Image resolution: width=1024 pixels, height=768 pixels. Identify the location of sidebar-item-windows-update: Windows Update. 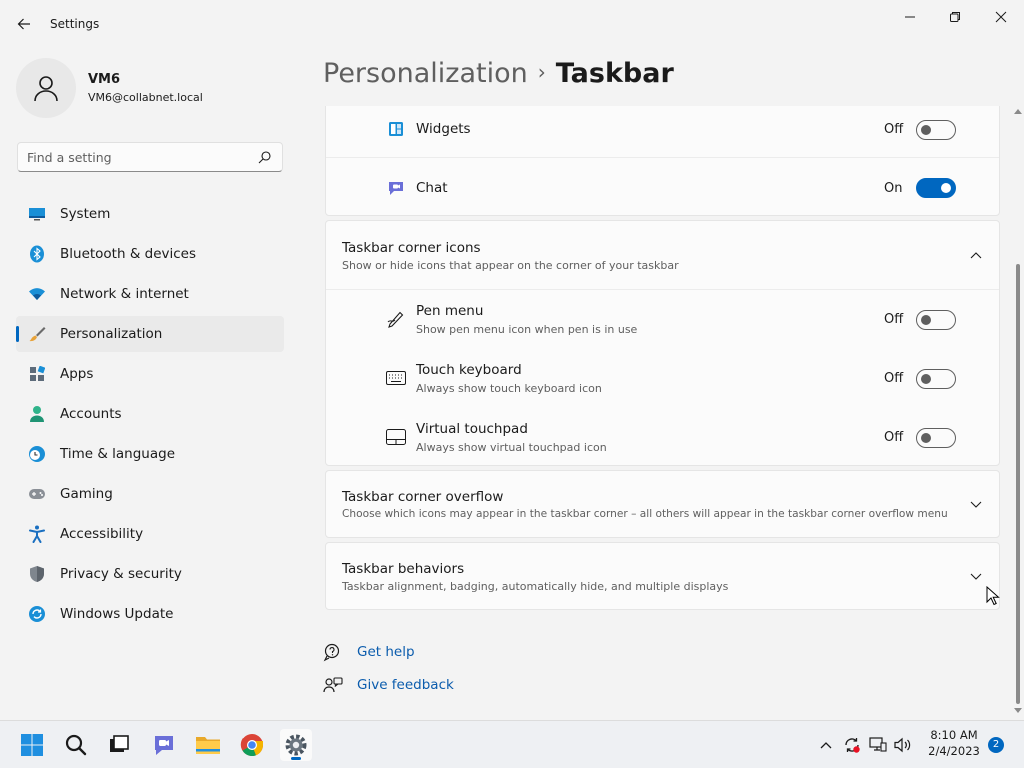
(150, 614).